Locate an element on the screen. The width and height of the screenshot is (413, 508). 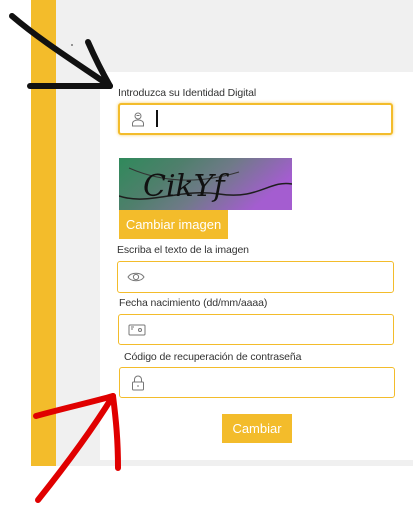
birth-input is located at coordinates (269, 329).